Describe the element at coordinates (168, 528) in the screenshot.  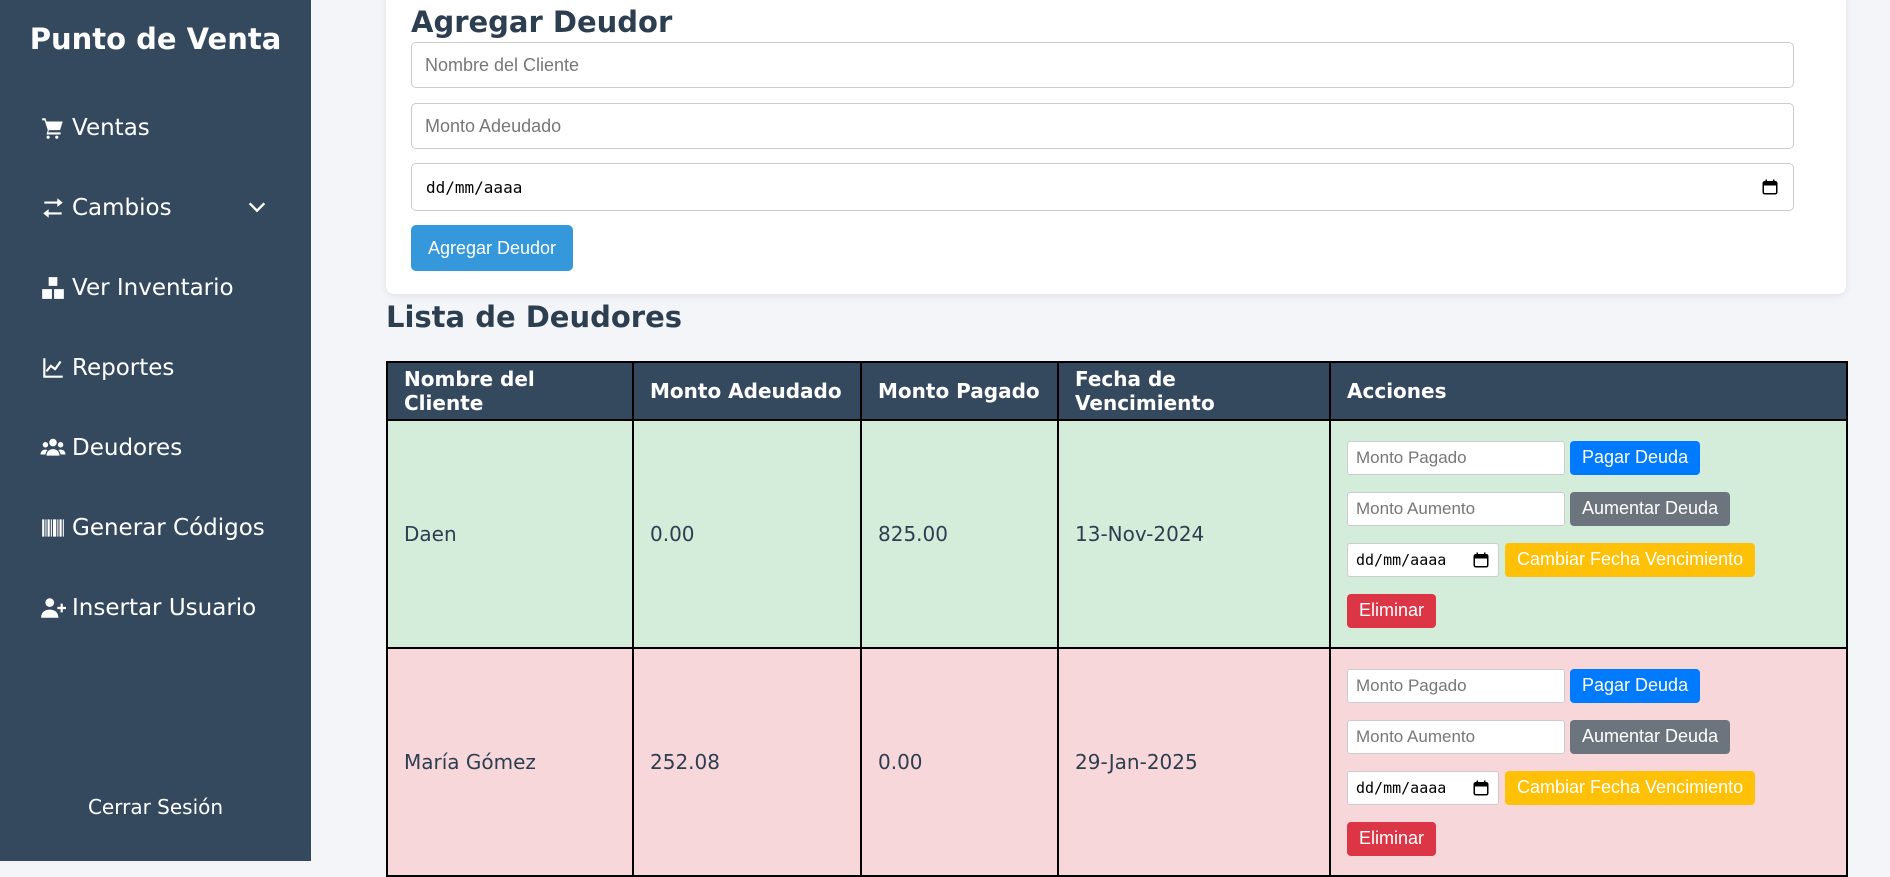
I see `sidebar-item-label: Generar Códigos` at that location.